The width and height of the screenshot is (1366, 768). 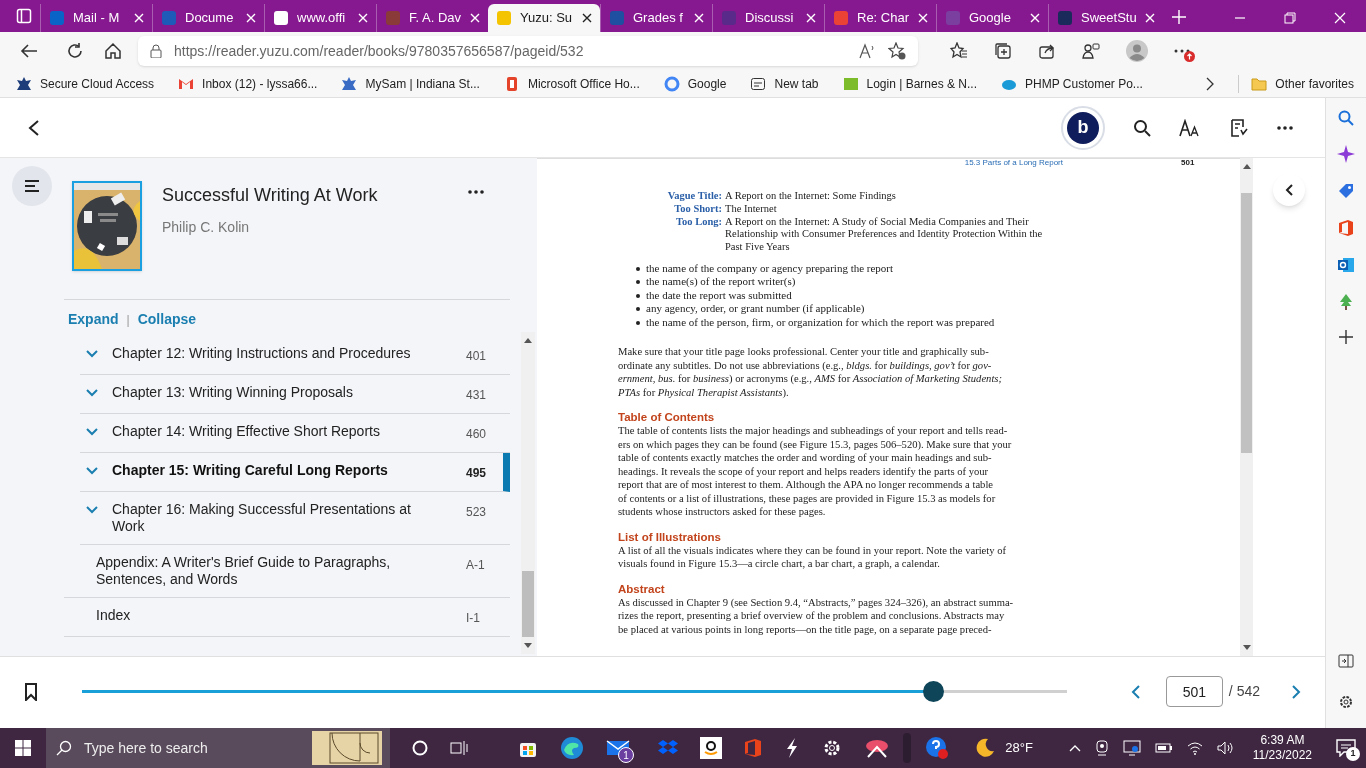 I want to click on toc-item: Chapter 13: Writing Winning Proposals 431, so click(x=295, y=394).